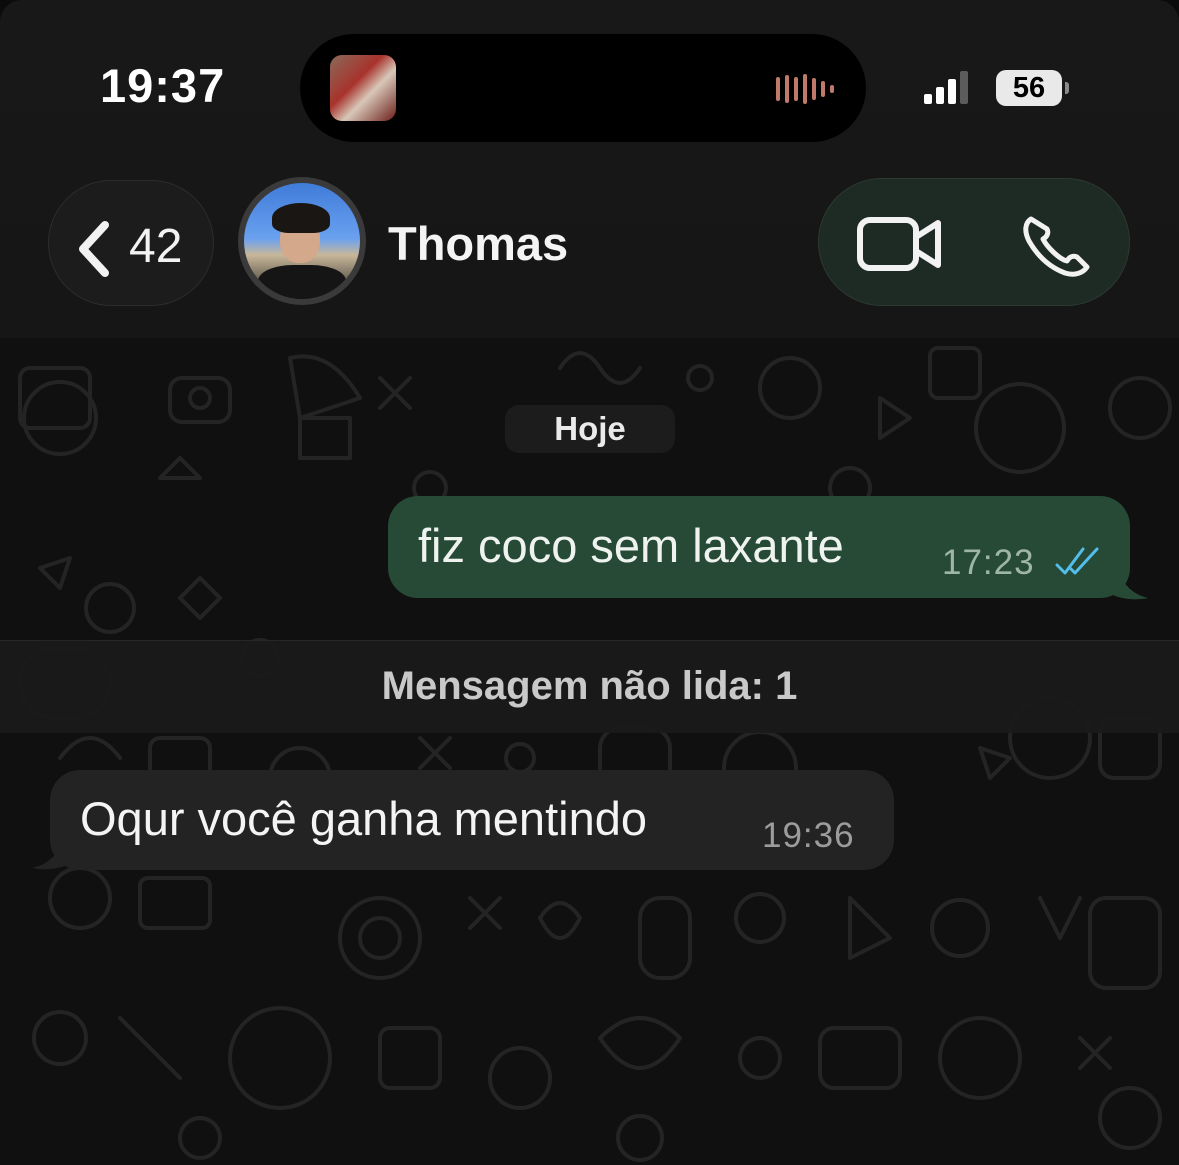 The height and width of the screenshot is (1165, 1179). What do you see at coordinates (163, 85) in the screenshot?
I see `status-time: 19:37` at bounding box center [163, 85].